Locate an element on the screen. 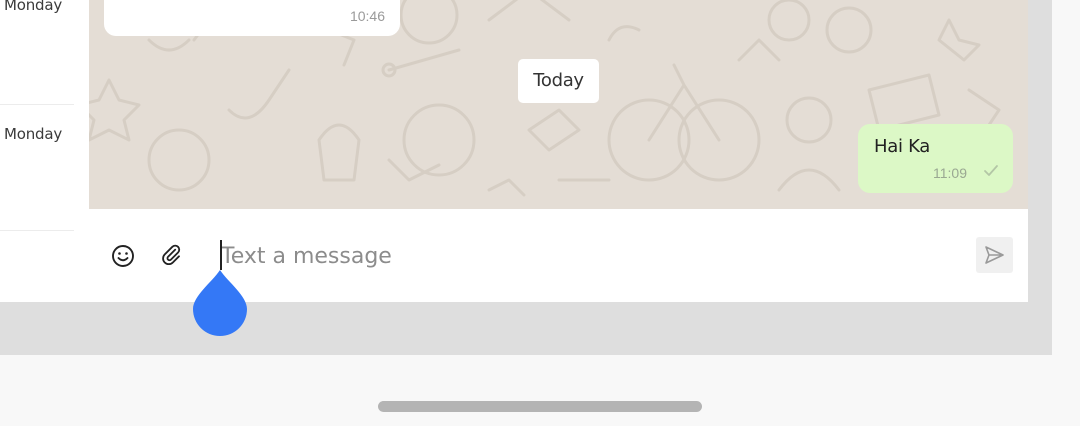  chat-list: Monday Monday is located at coordinates (44, 151).